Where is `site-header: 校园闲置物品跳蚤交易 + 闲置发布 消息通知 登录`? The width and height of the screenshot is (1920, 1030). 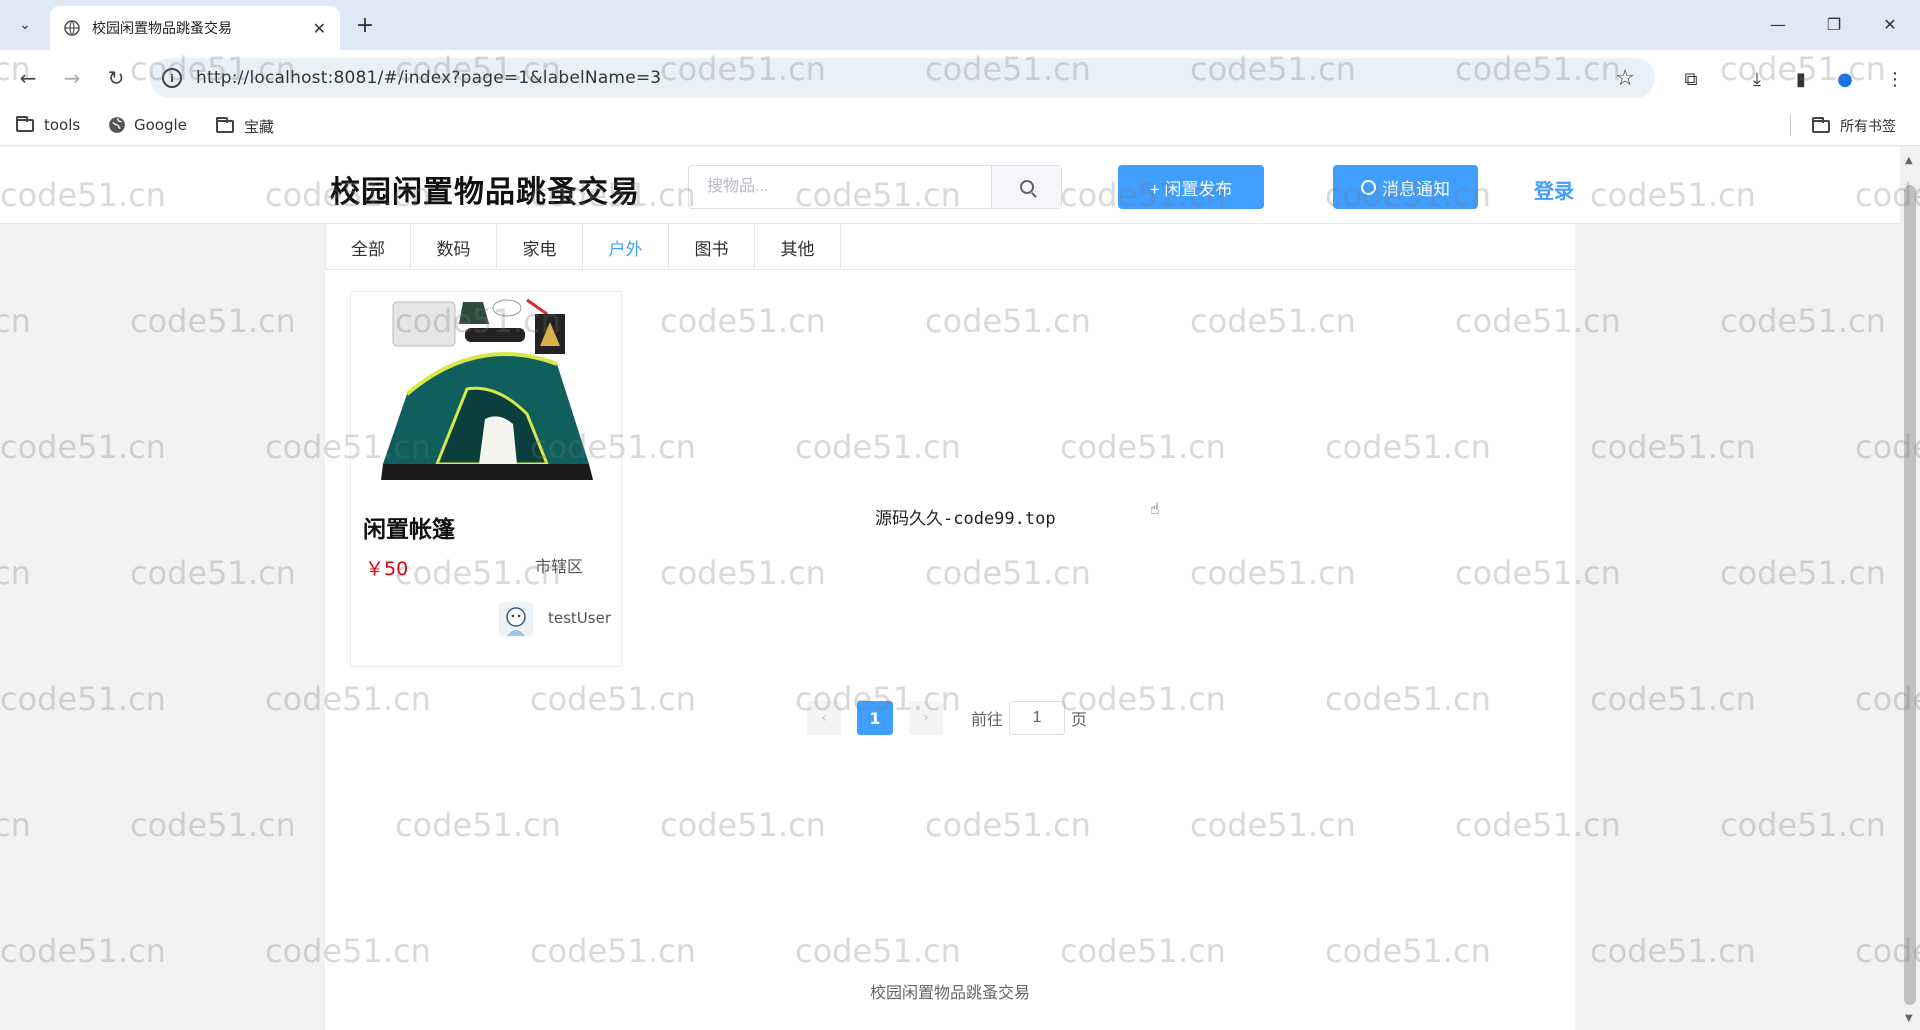 site-header: 校园闲置物品跳蚤交易 + 闲置发布 消息通知 登录 is located at coordinates (950, 185).